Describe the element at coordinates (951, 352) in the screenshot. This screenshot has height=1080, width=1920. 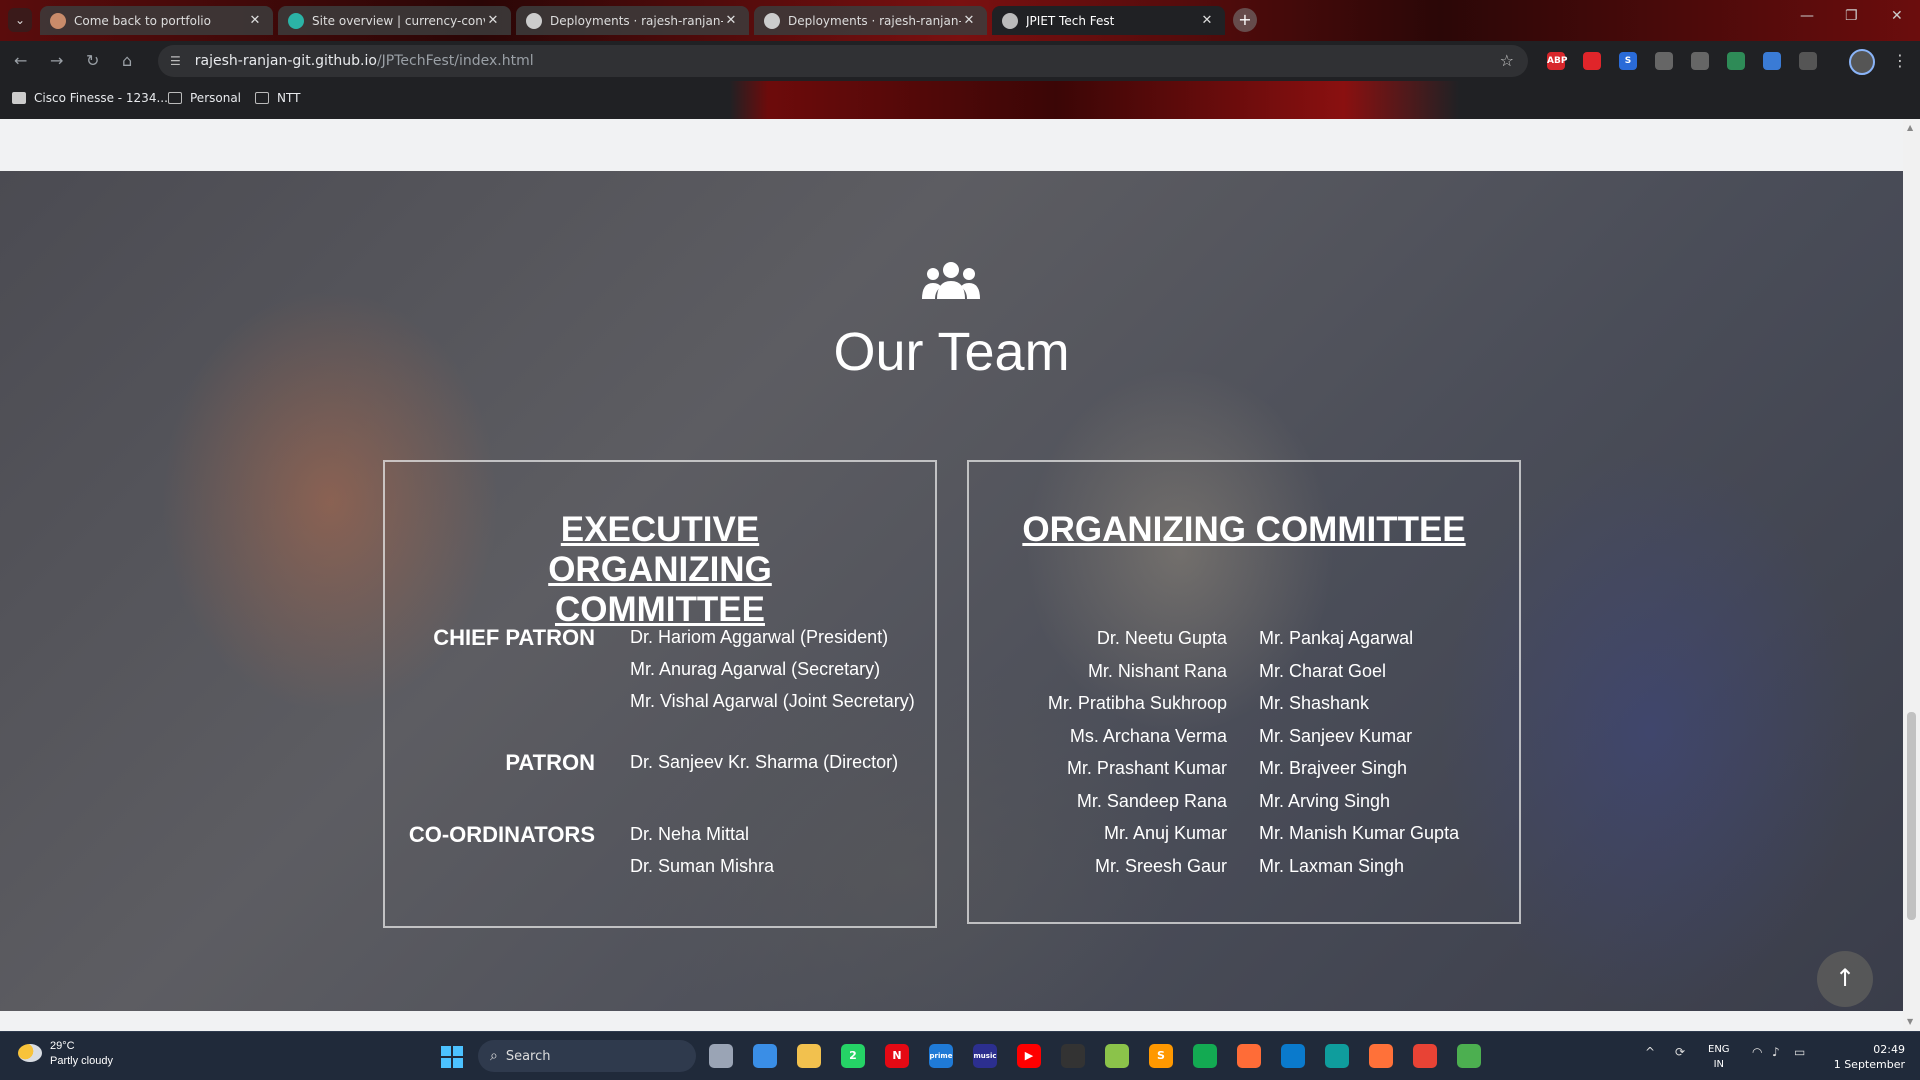
I see `page-title: Our Team` at that location.